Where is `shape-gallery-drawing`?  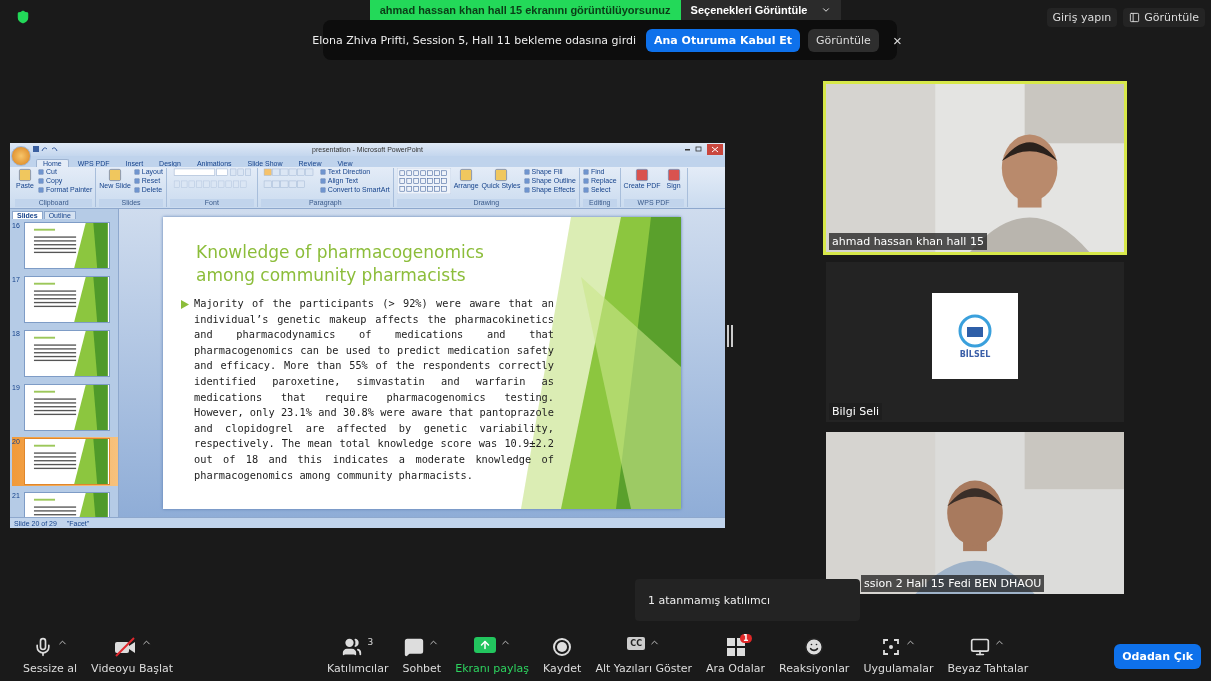 shape-gallery-drawing is located at coordinates (423, 181).